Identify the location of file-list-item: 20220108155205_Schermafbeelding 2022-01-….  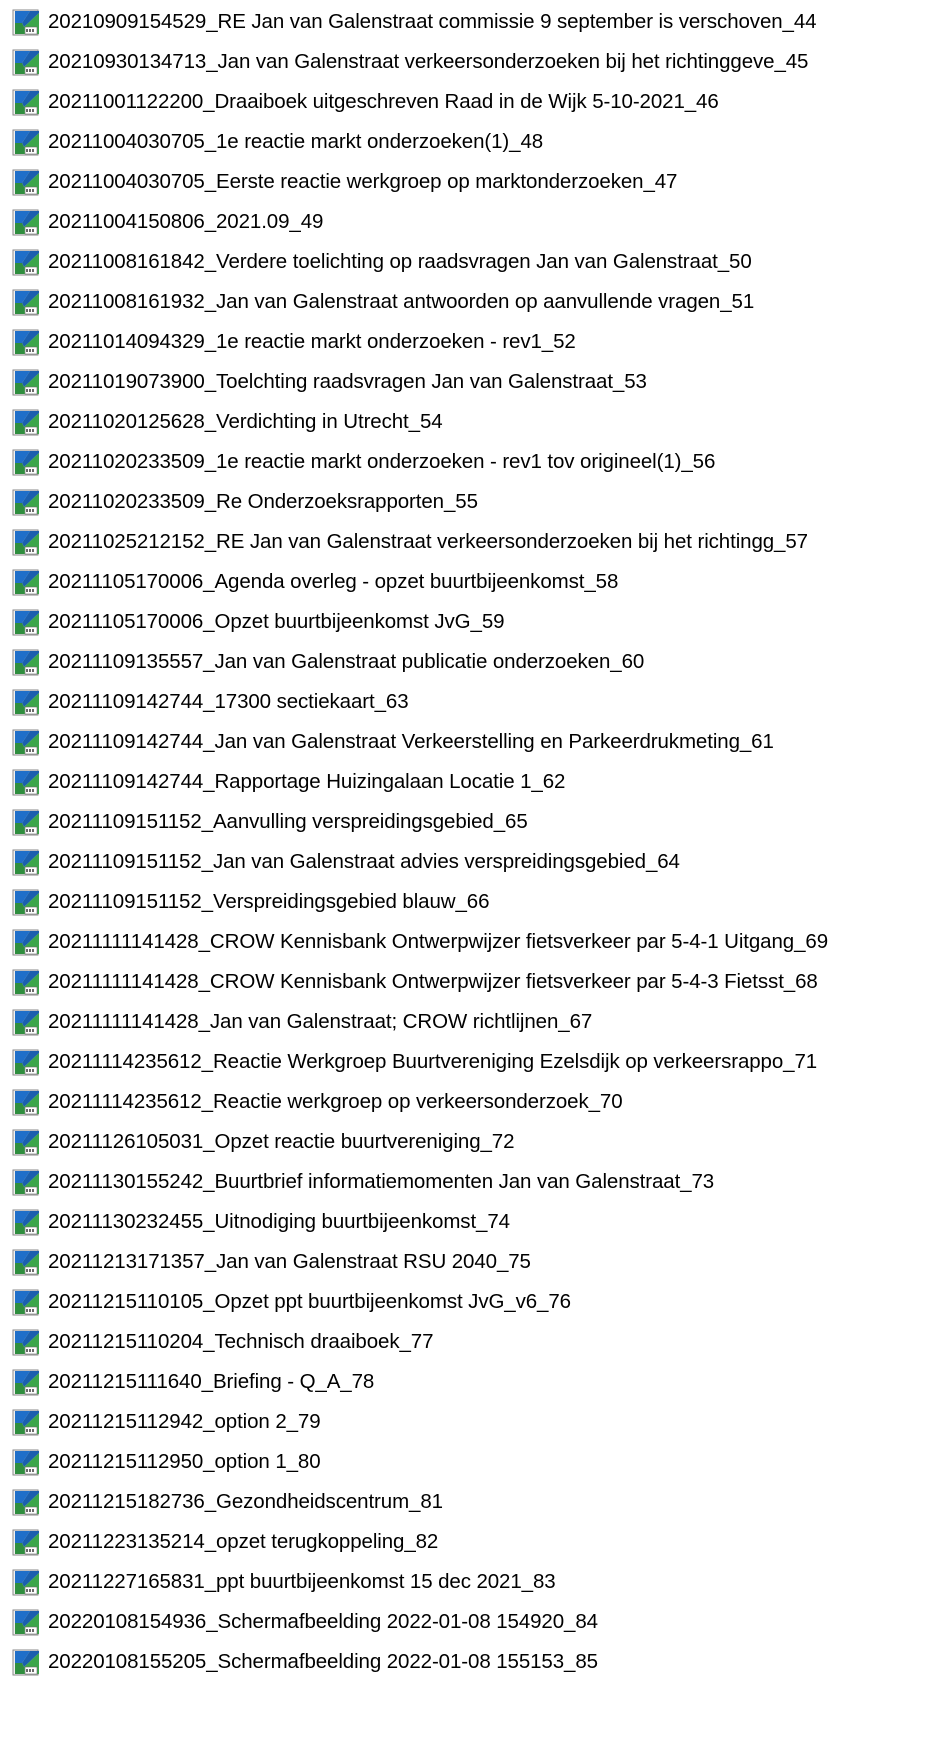
(469, 1662).